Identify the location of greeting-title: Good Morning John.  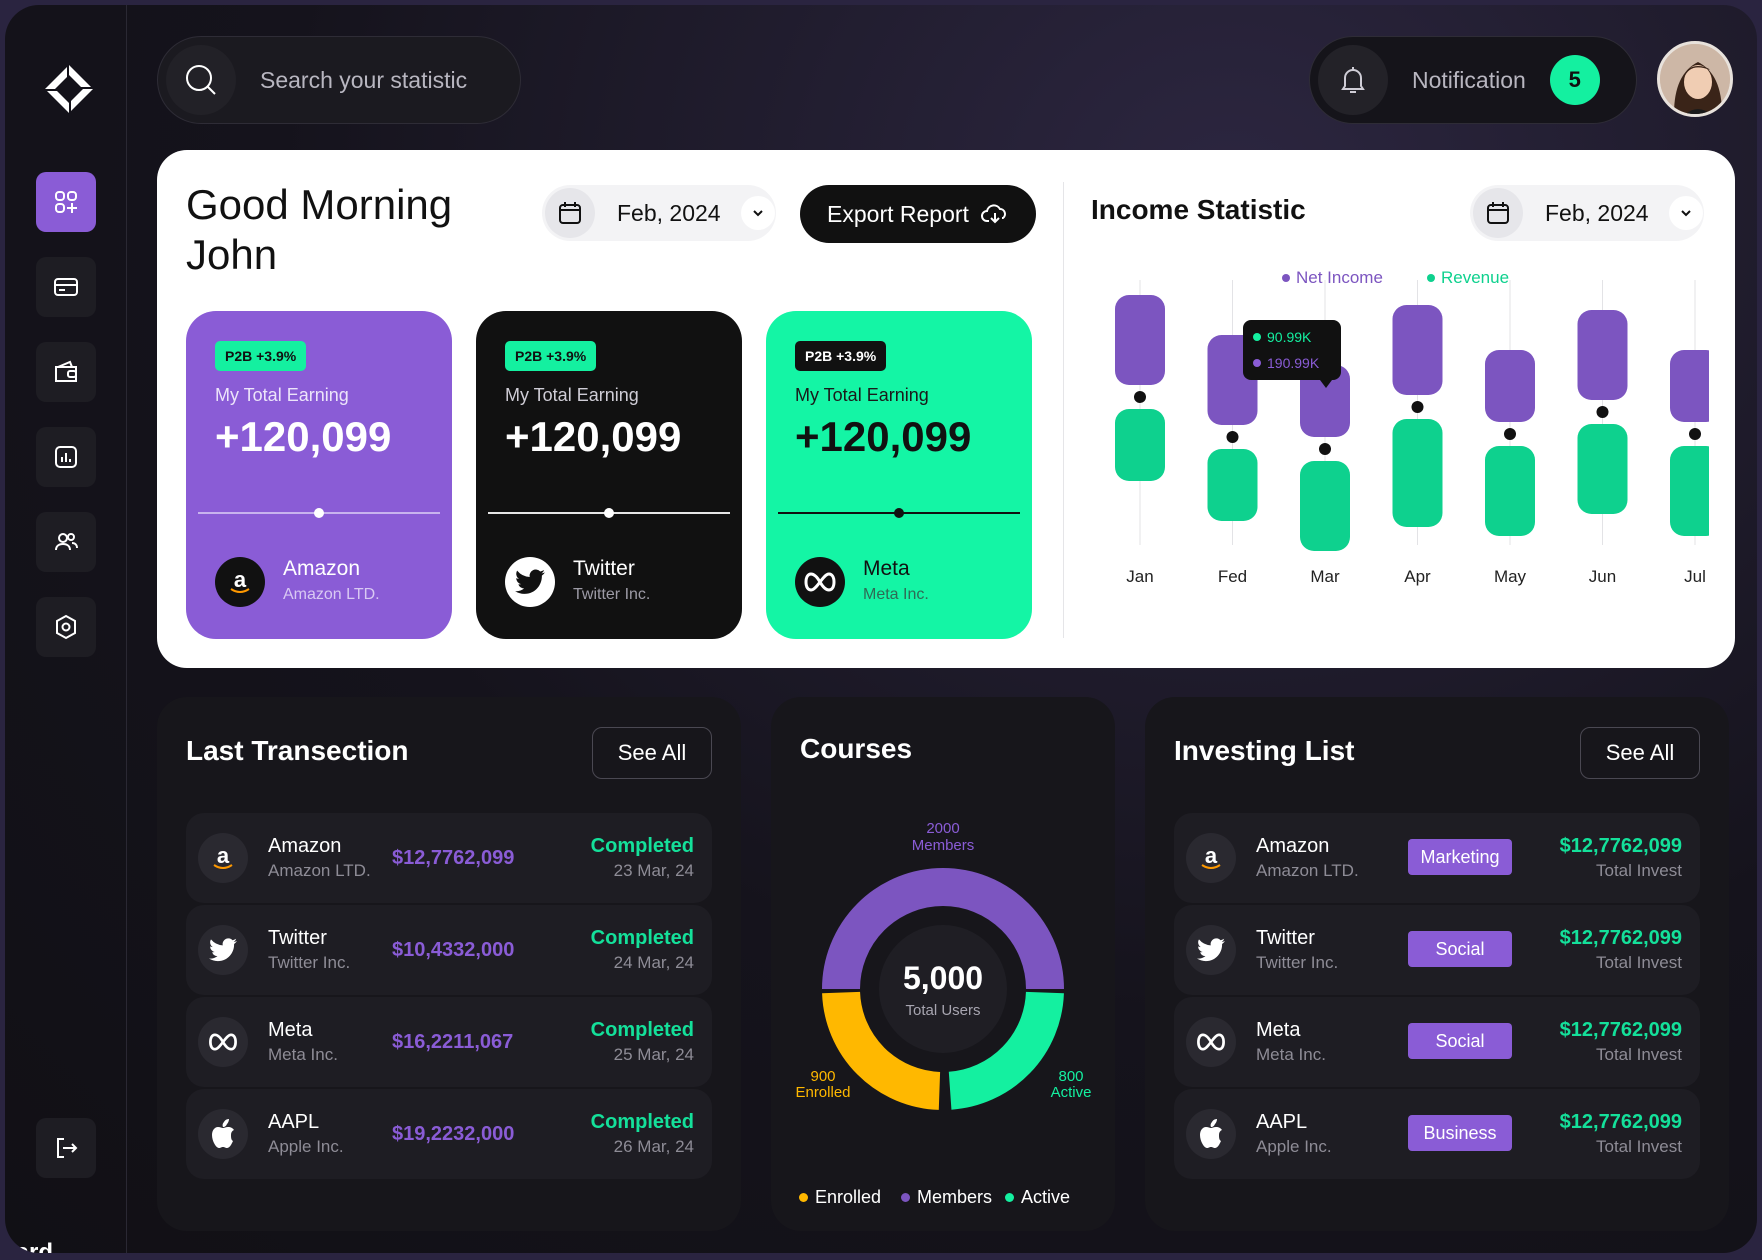
(336, 230).